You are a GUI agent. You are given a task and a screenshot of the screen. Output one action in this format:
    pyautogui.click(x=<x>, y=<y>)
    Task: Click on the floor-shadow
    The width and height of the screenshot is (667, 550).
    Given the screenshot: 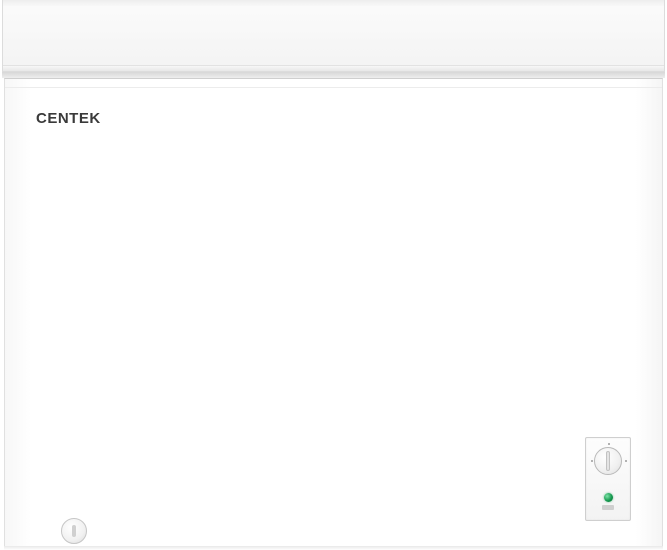 What is the action you would take?
    pyautogui.click(x=333, y=548)
    